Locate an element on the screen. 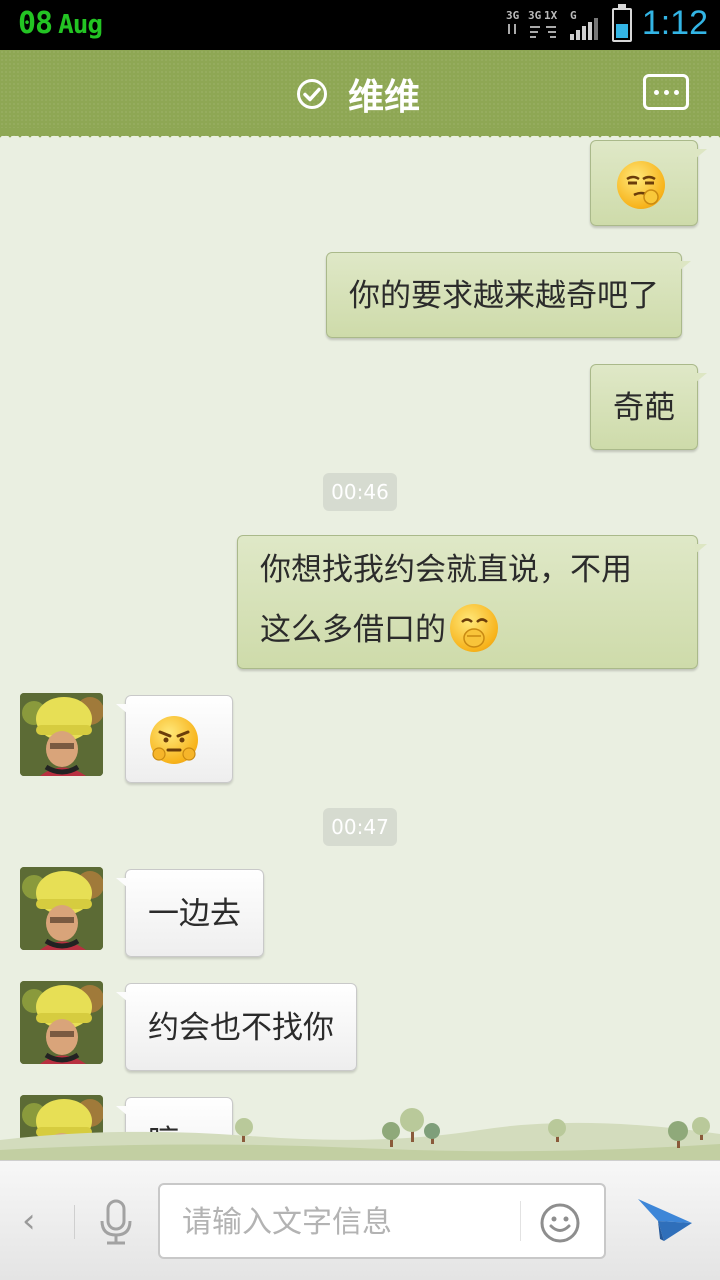 The image size is (720, 1280). annoyed-face-emoji-icon is located at coordinates (174, 740).